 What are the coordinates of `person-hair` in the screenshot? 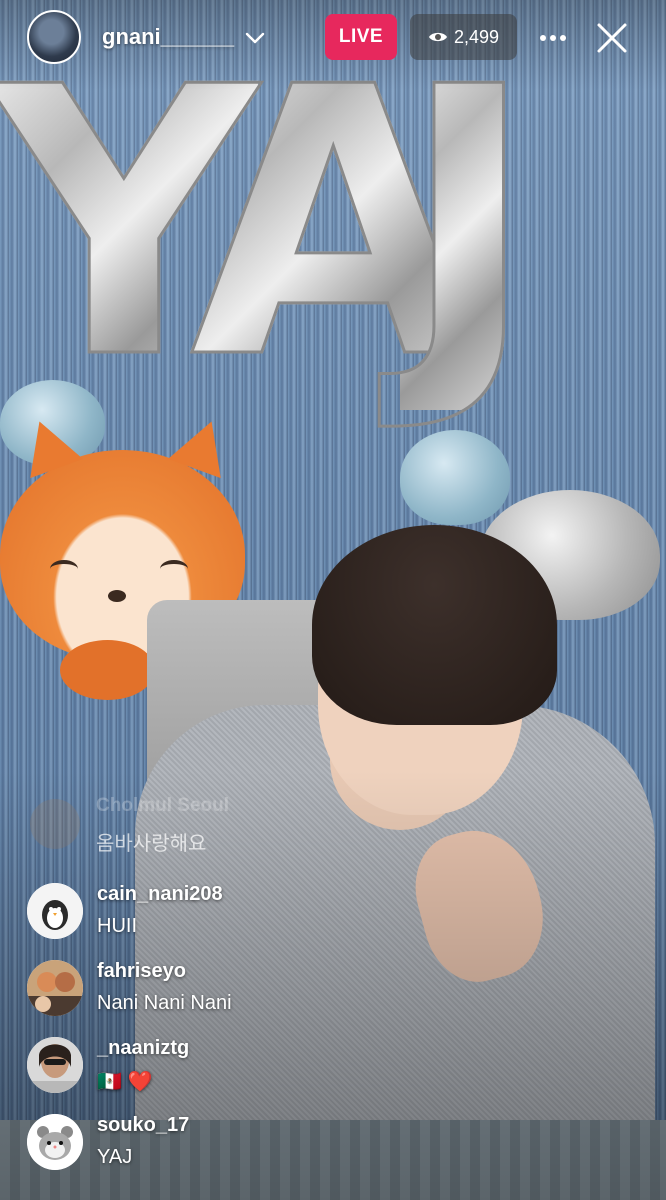 It's located at (434, 625).